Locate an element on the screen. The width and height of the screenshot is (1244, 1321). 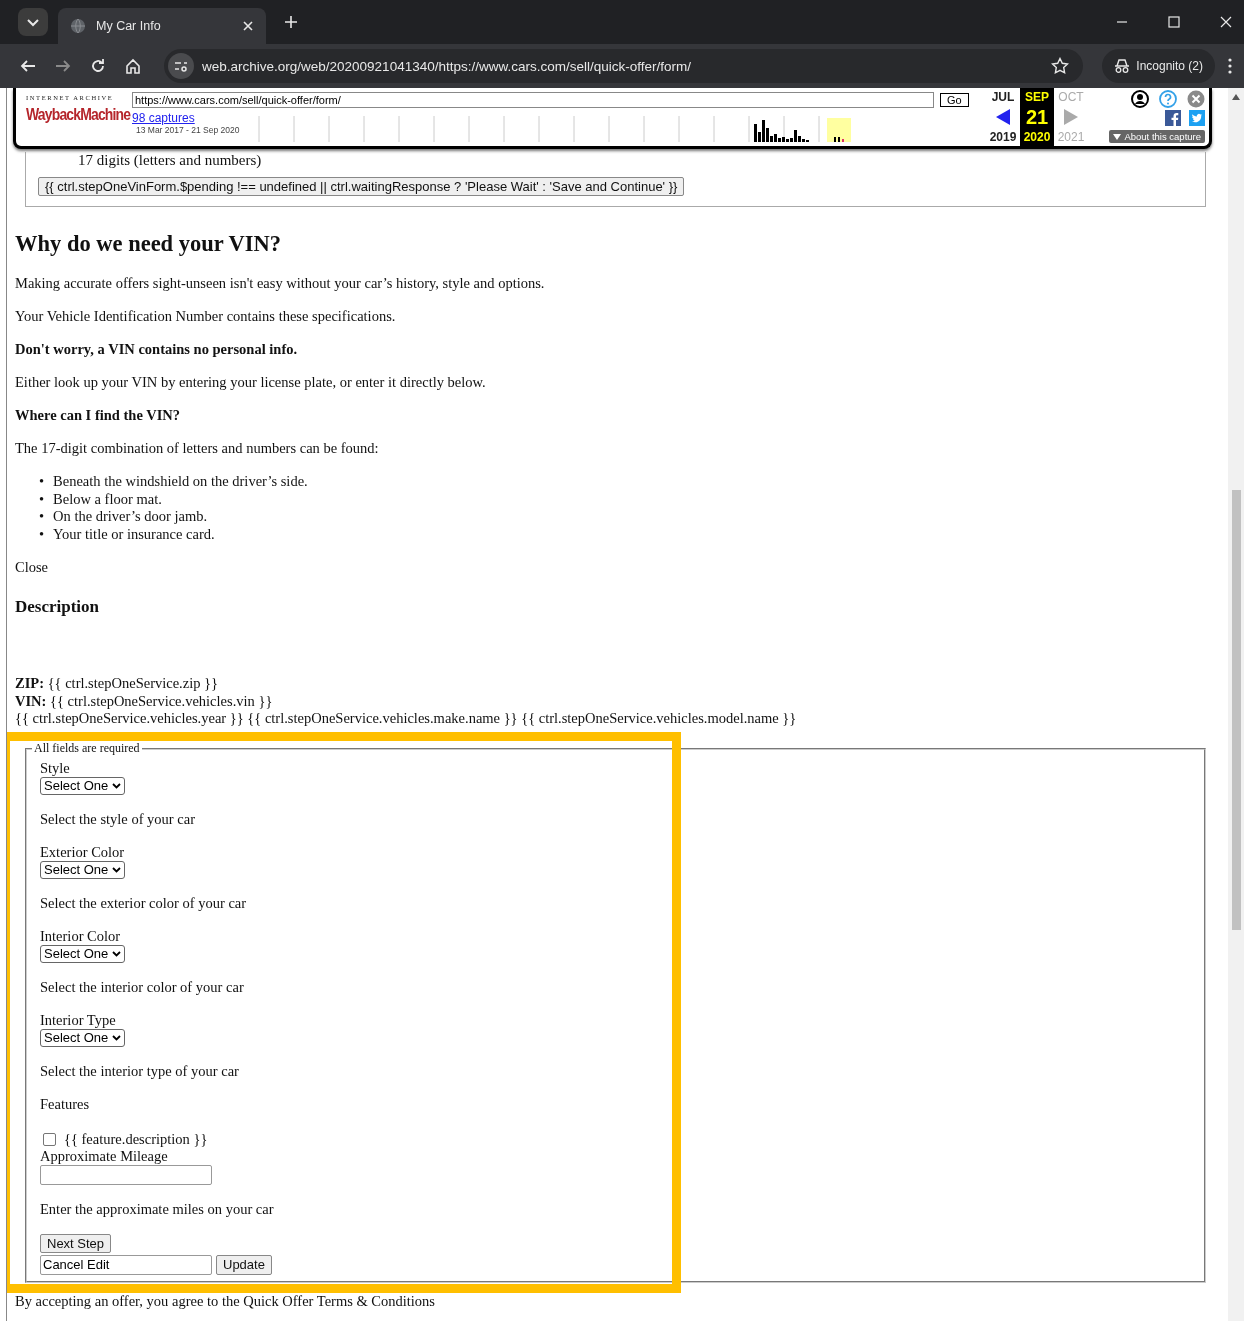
bold-text: Don't worry, a VIN contains no personal info. is located at coordinates (157, 349).